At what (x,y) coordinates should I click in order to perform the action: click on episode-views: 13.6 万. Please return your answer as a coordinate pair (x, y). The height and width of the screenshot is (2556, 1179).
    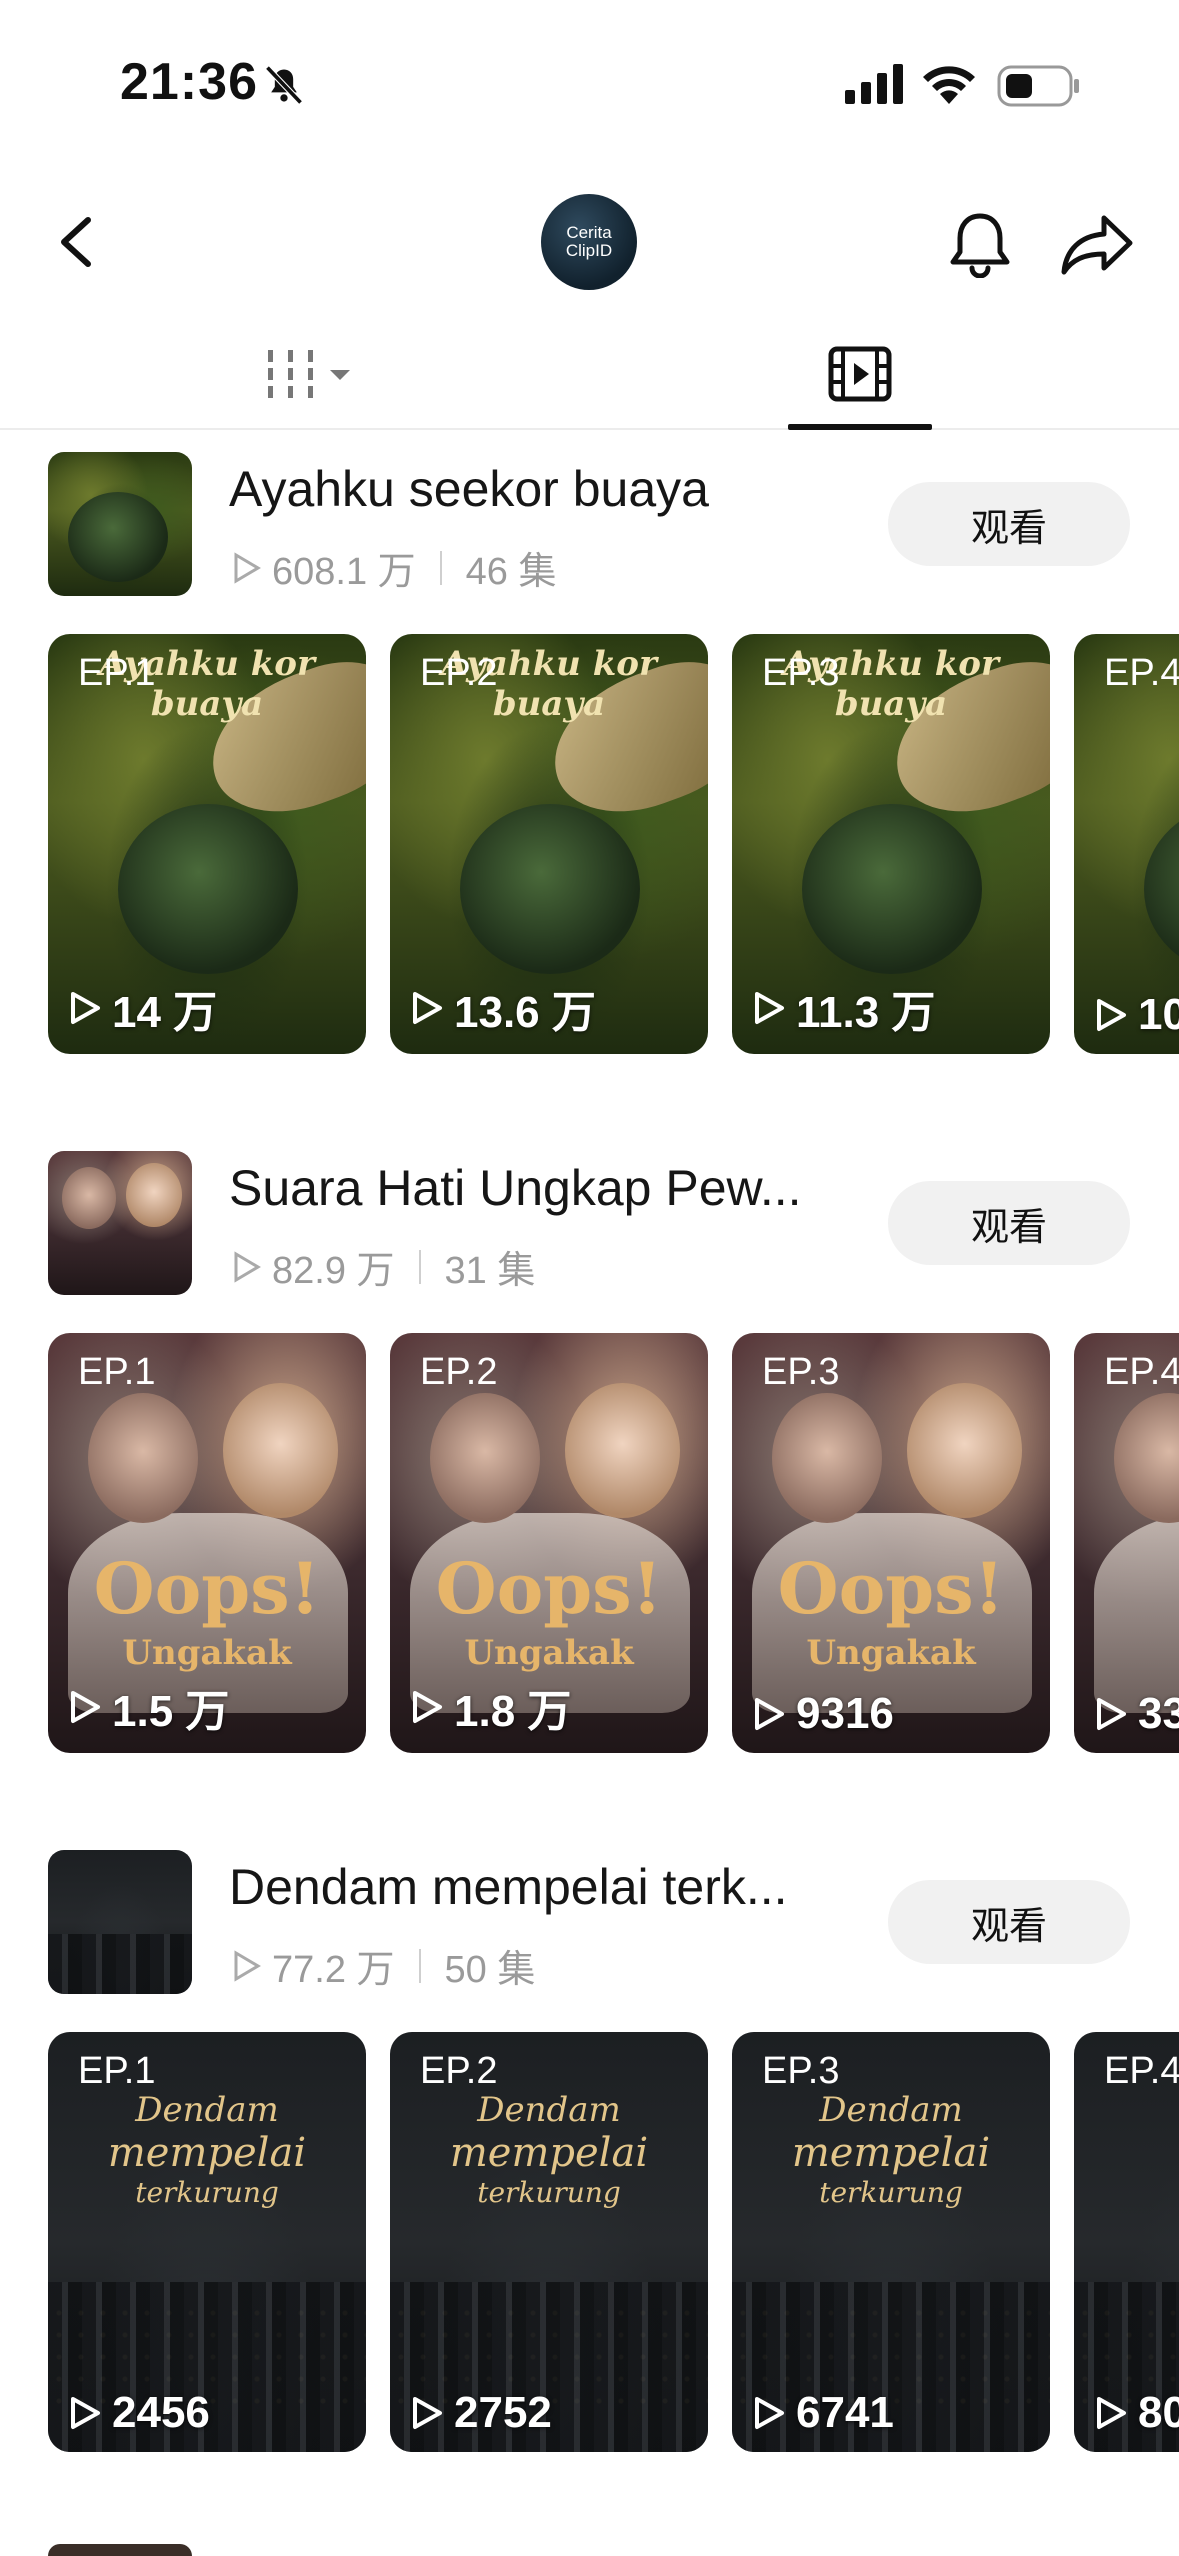
    Looking at the image, I should click on (503, 1008).